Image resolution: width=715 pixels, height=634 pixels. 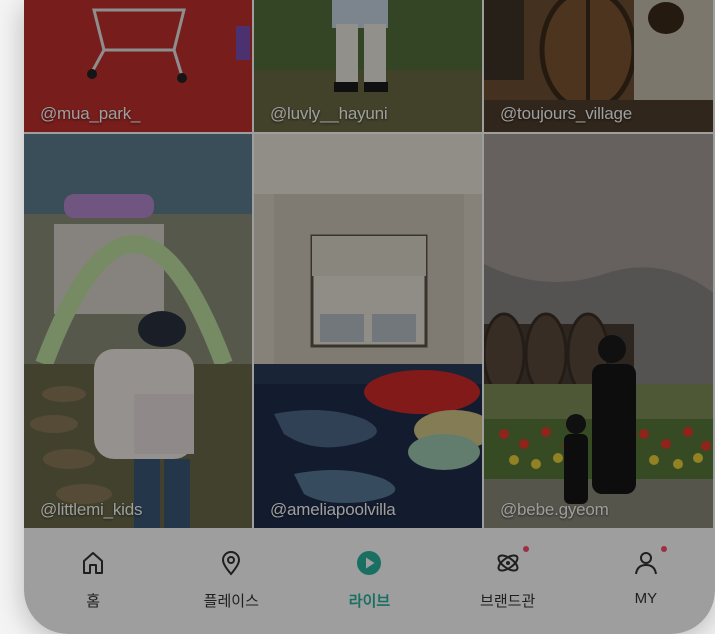 I want to click on tile-handle: @toujours_village, so click(x=566, y=113).